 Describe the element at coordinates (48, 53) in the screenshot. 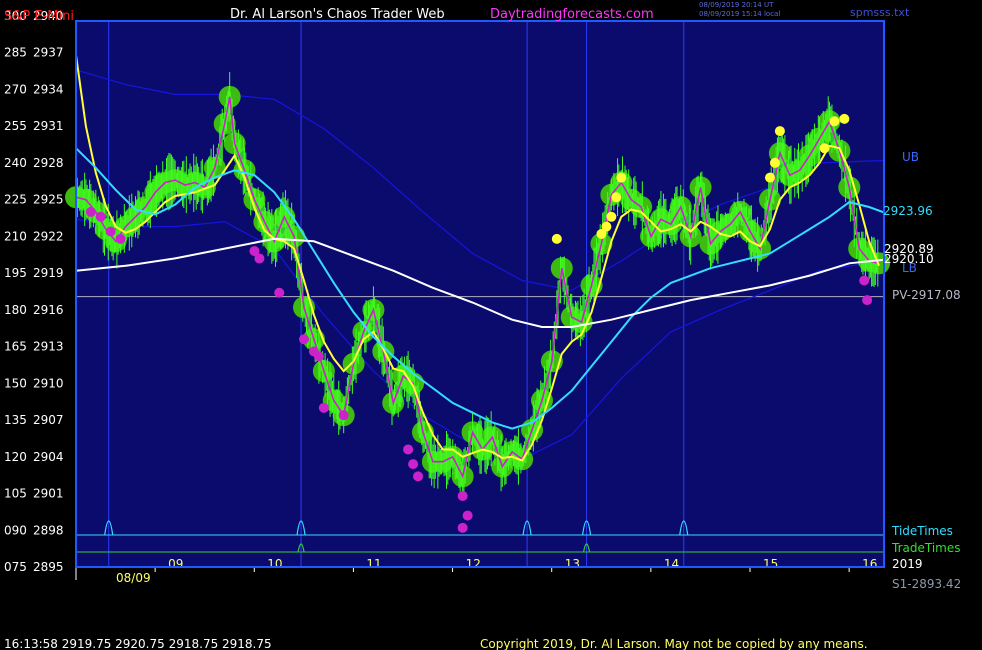

I see `y-tick-price: 2937` at that location.